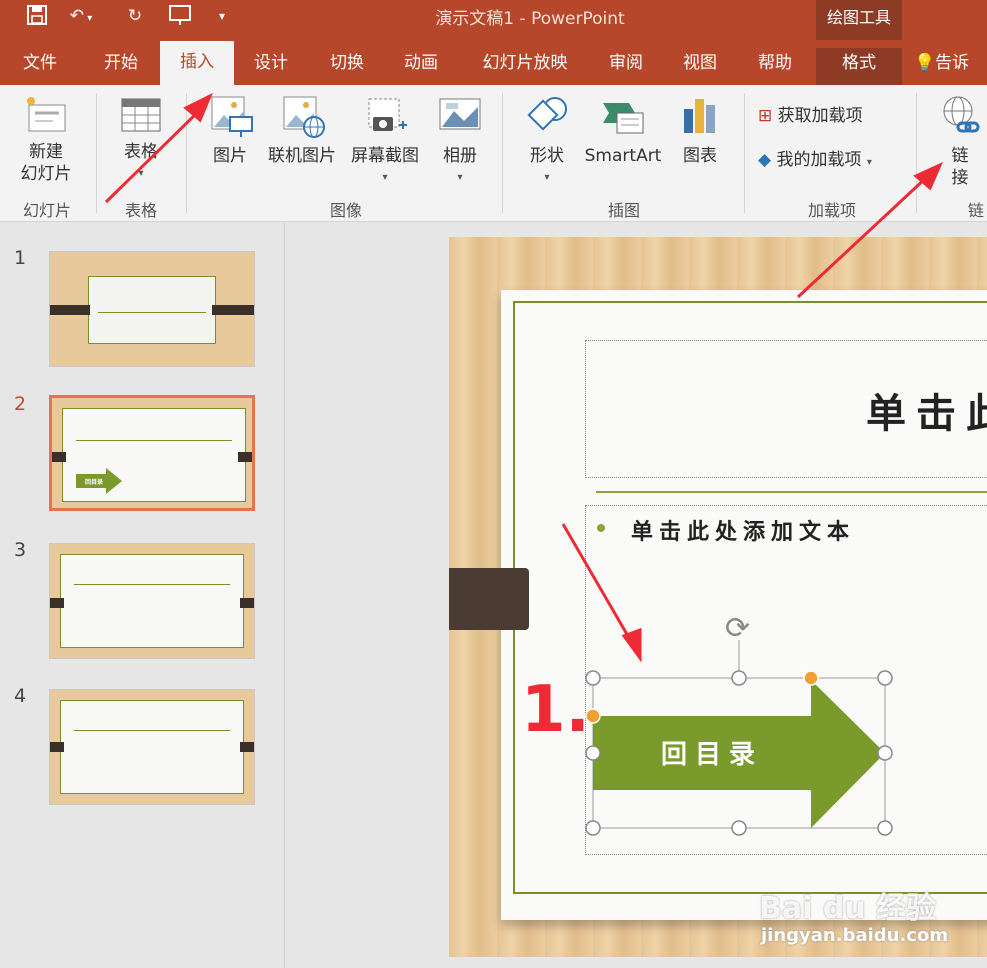 The height and width of the screenshot is (968, 987). I want to click on group-label-tables: 表格, so click(140, 210).